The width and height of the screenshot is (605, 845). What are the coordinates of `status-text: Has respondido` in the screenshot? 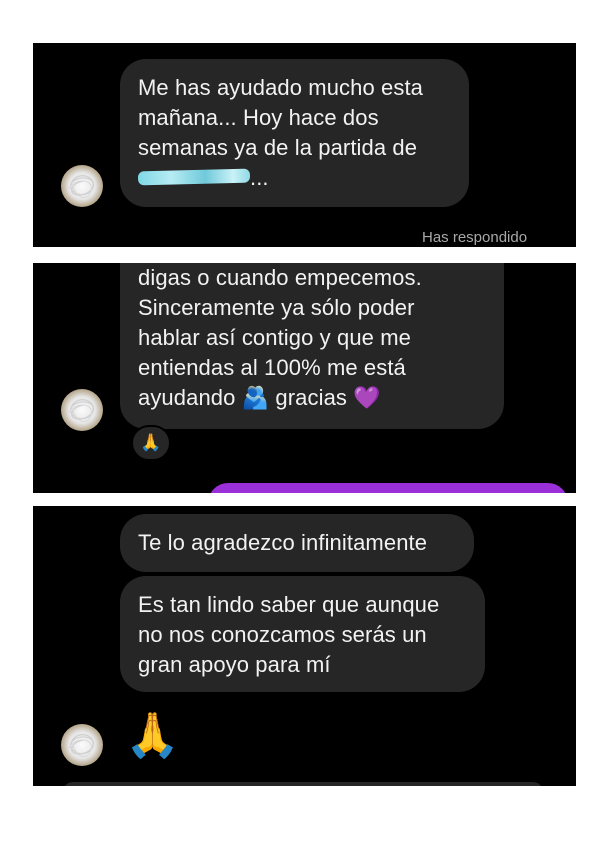 It's located at (475, 237).